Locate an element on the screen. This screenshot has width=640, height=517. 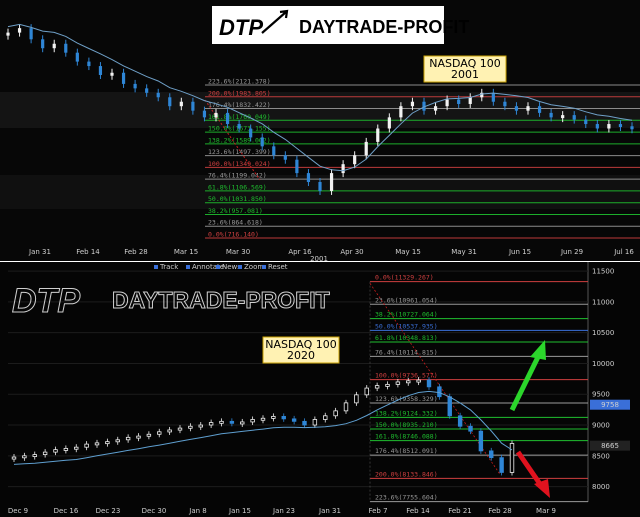
brand-watermark-mark: DTP is located at coordinates (46, 301).